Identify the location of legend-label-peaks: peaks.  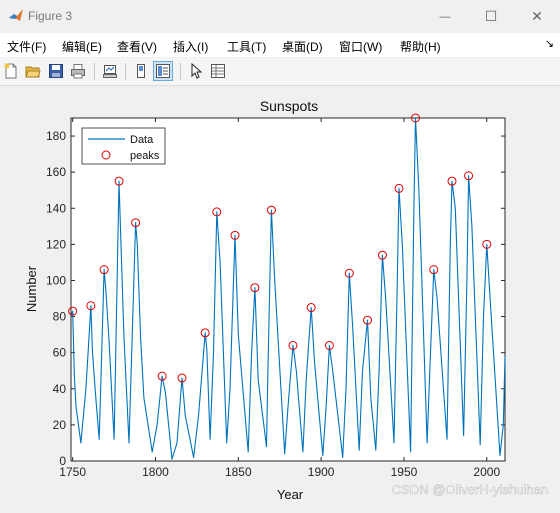
(145, 156).